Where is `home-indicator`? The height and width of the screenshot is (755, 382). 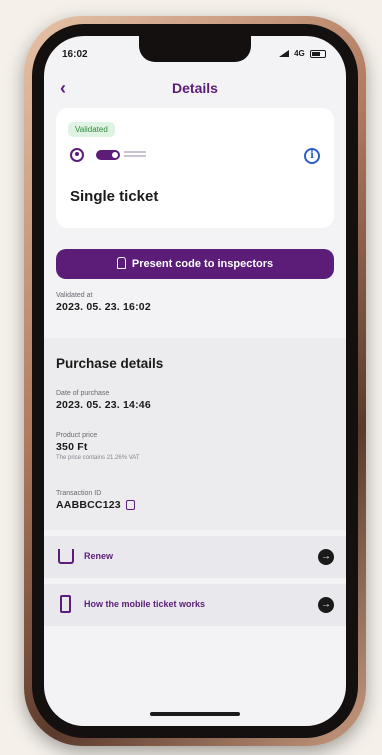 home-indicator is located at coordinates (195, 714).